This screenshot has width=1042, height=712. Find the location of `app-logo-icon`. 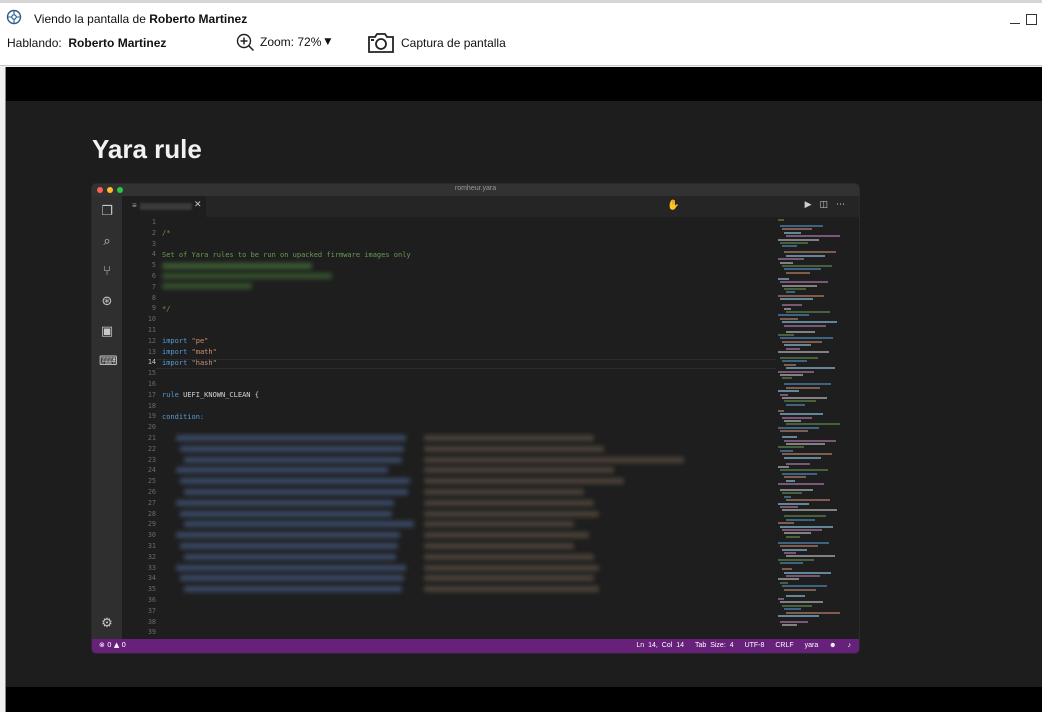

app-logo-icon is located at coordinates (14, 17).